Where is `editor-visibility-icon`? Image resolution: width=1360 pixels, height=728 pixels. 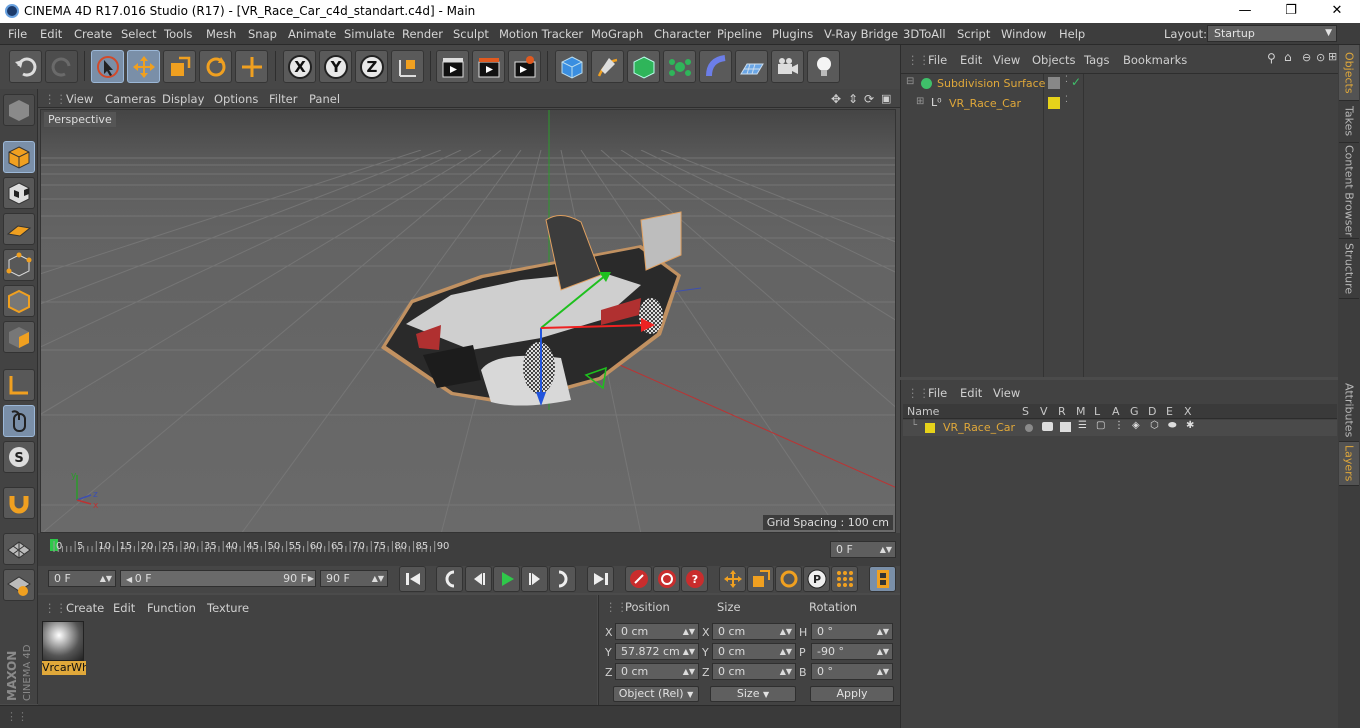 editor-visibility-icon is located at coordinates (1054, 83).